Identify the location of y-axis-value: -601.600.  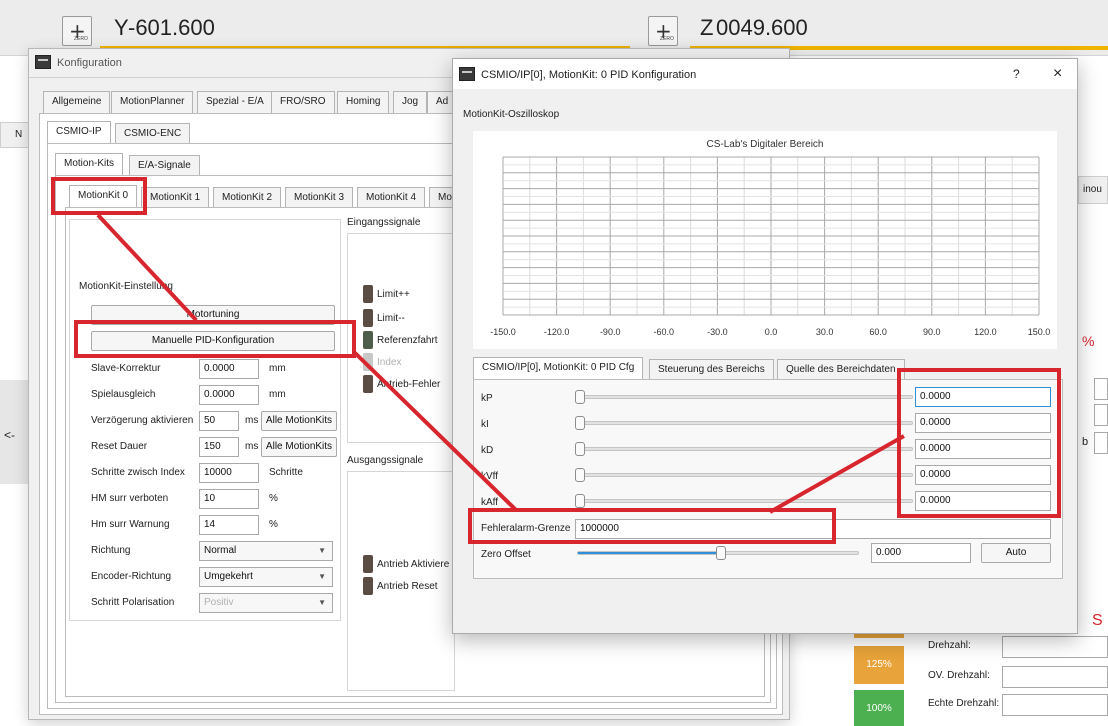
(171, 27).